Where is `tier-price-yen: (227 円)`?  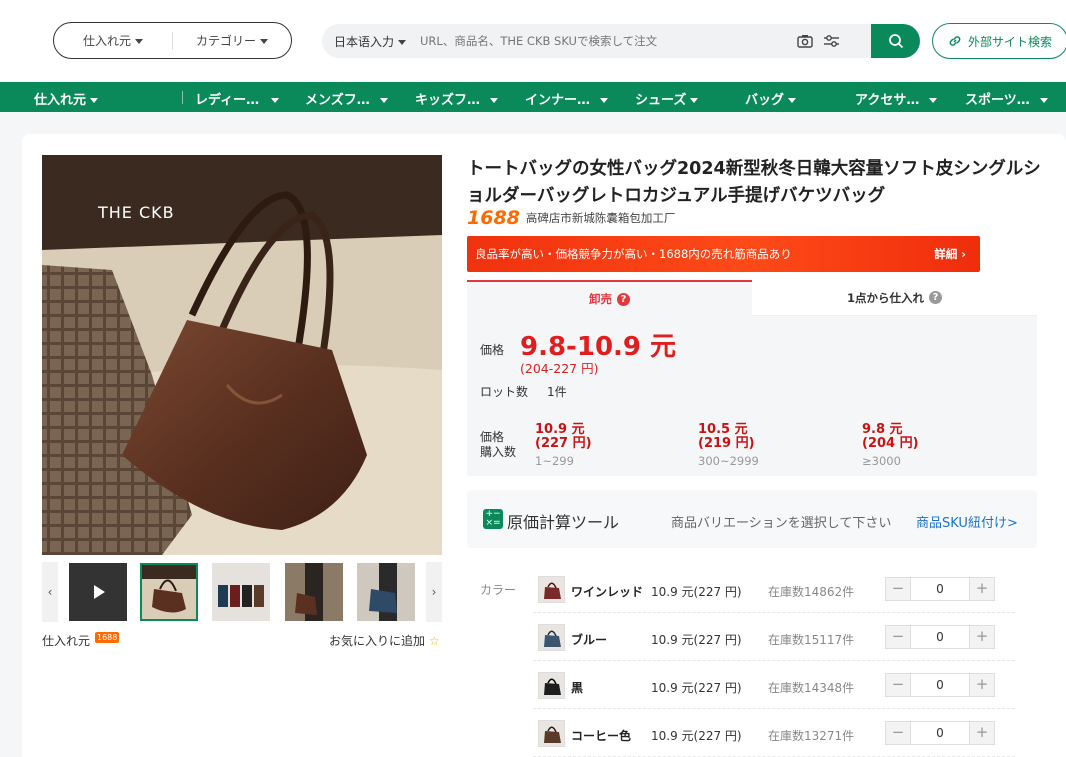
tier-price-yen: (227 円) is located at coordinates (563, 443).